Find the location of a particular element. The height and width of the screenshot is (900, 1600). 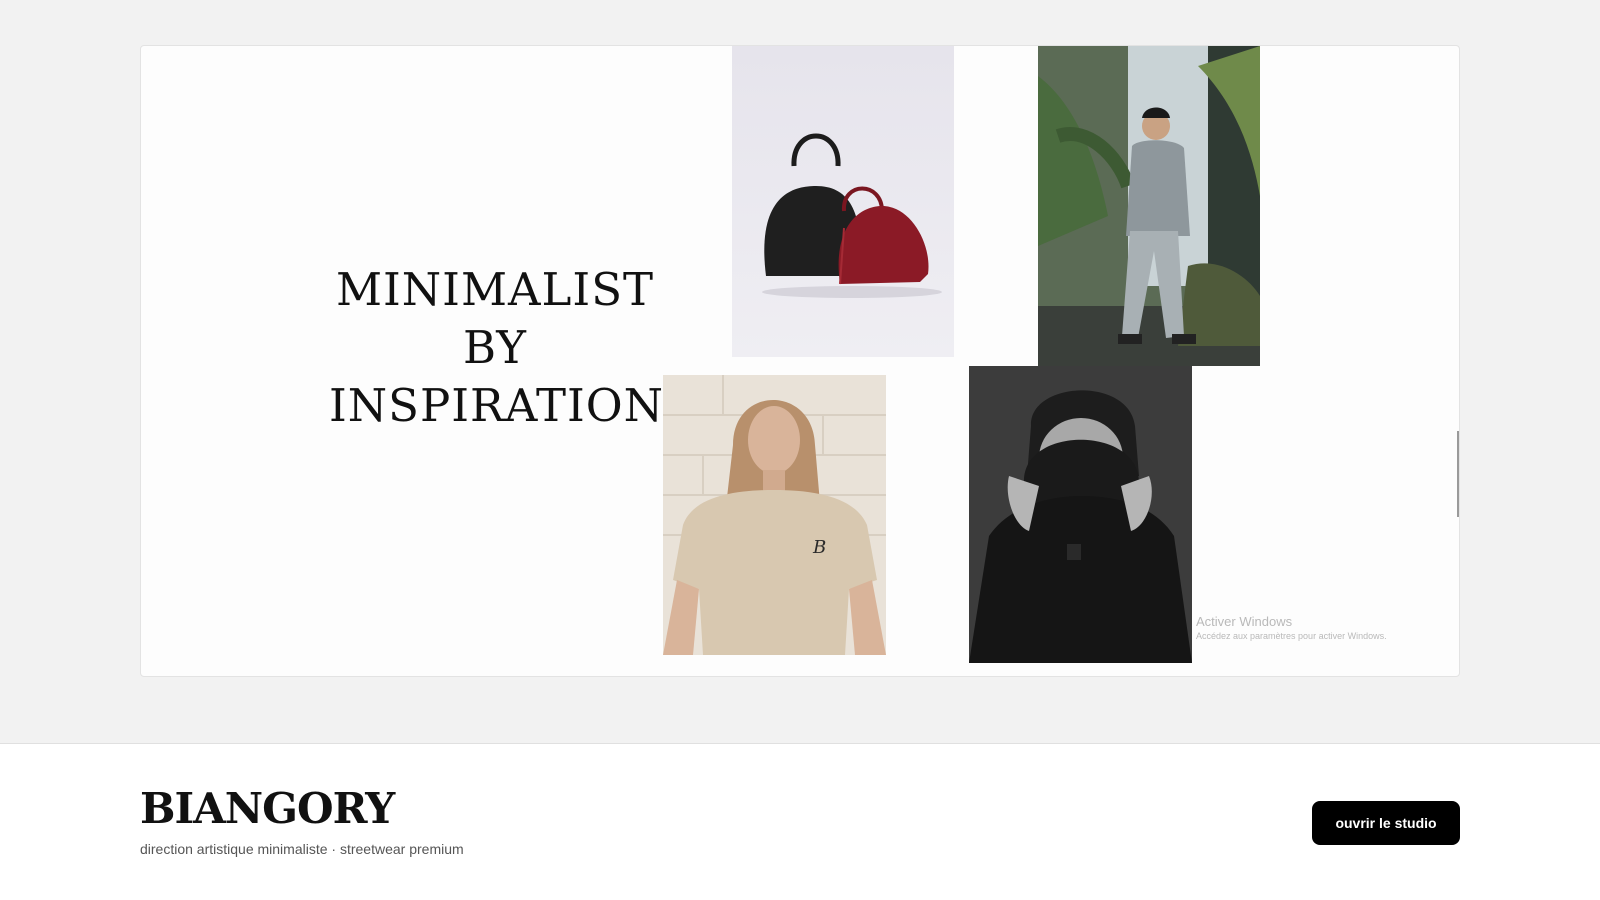

tshirt-logo: B is located at coordinates (819, 547).